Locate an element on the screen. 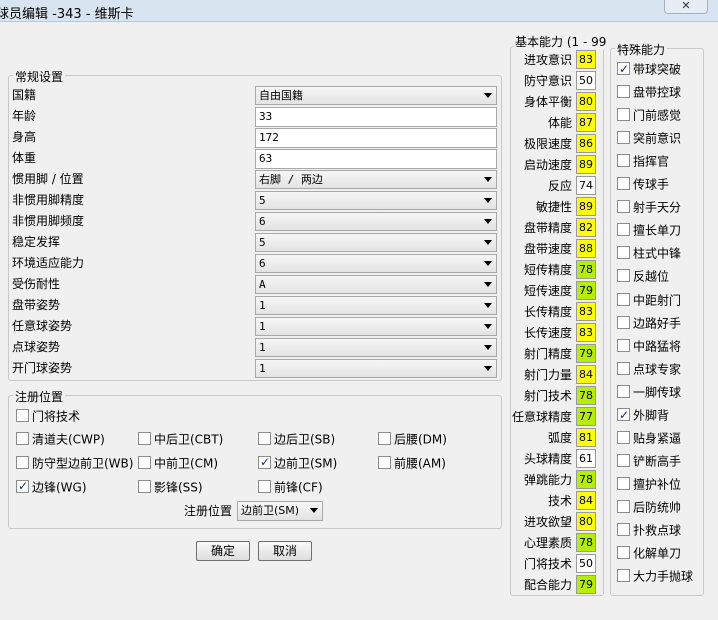 This screenshot has height=620, width=718. ok-button: 确定 is located at coordinates (223, 551).